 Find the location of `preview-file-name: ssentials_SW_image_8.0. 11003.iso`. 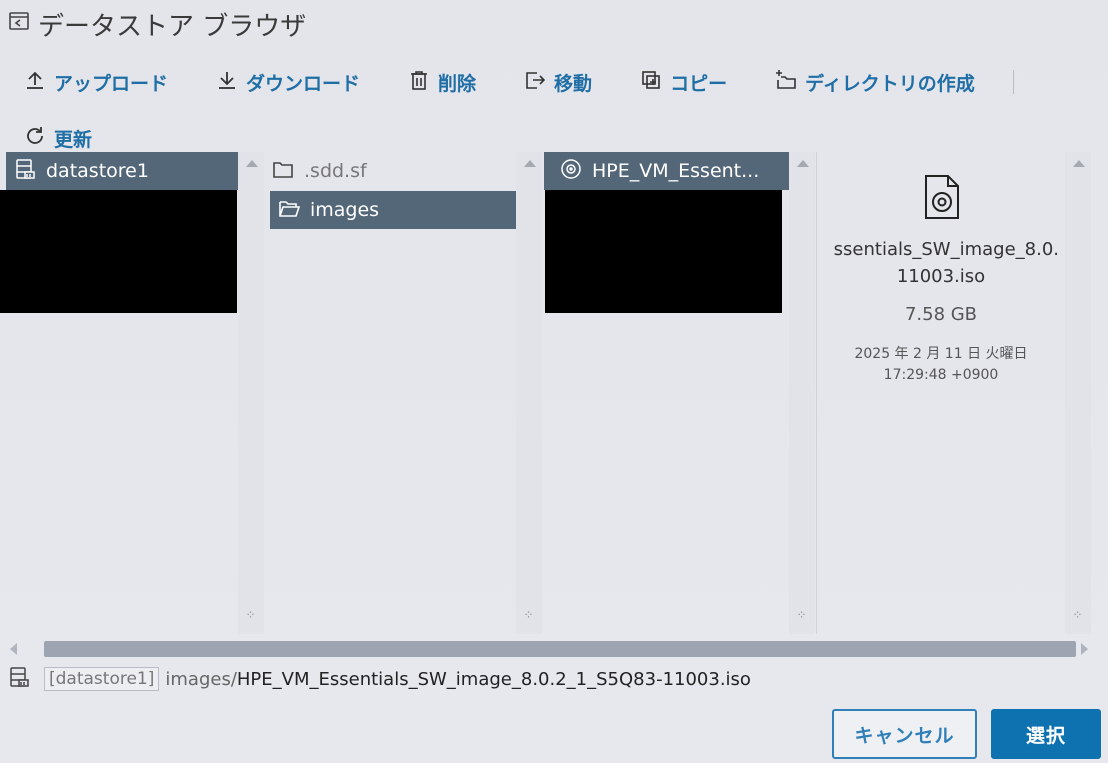

preview-file-name: ssentials_SW_image_8.0. 11003.iso is located at coordinates (941, 263).